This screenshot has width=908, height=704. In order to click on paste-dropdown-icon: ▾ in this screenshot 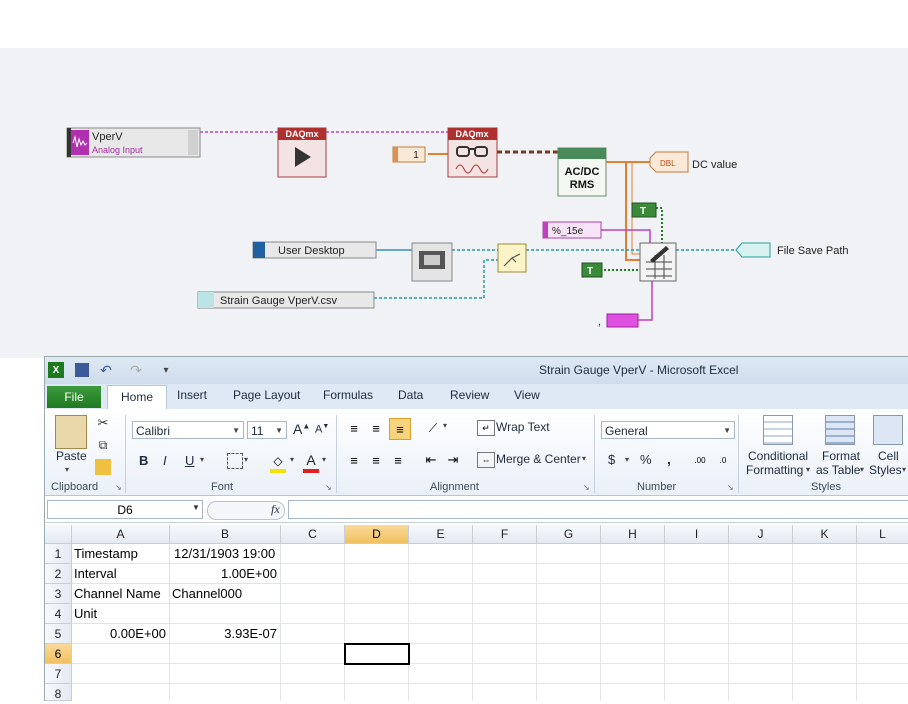, I will do `click(67, 469)`.